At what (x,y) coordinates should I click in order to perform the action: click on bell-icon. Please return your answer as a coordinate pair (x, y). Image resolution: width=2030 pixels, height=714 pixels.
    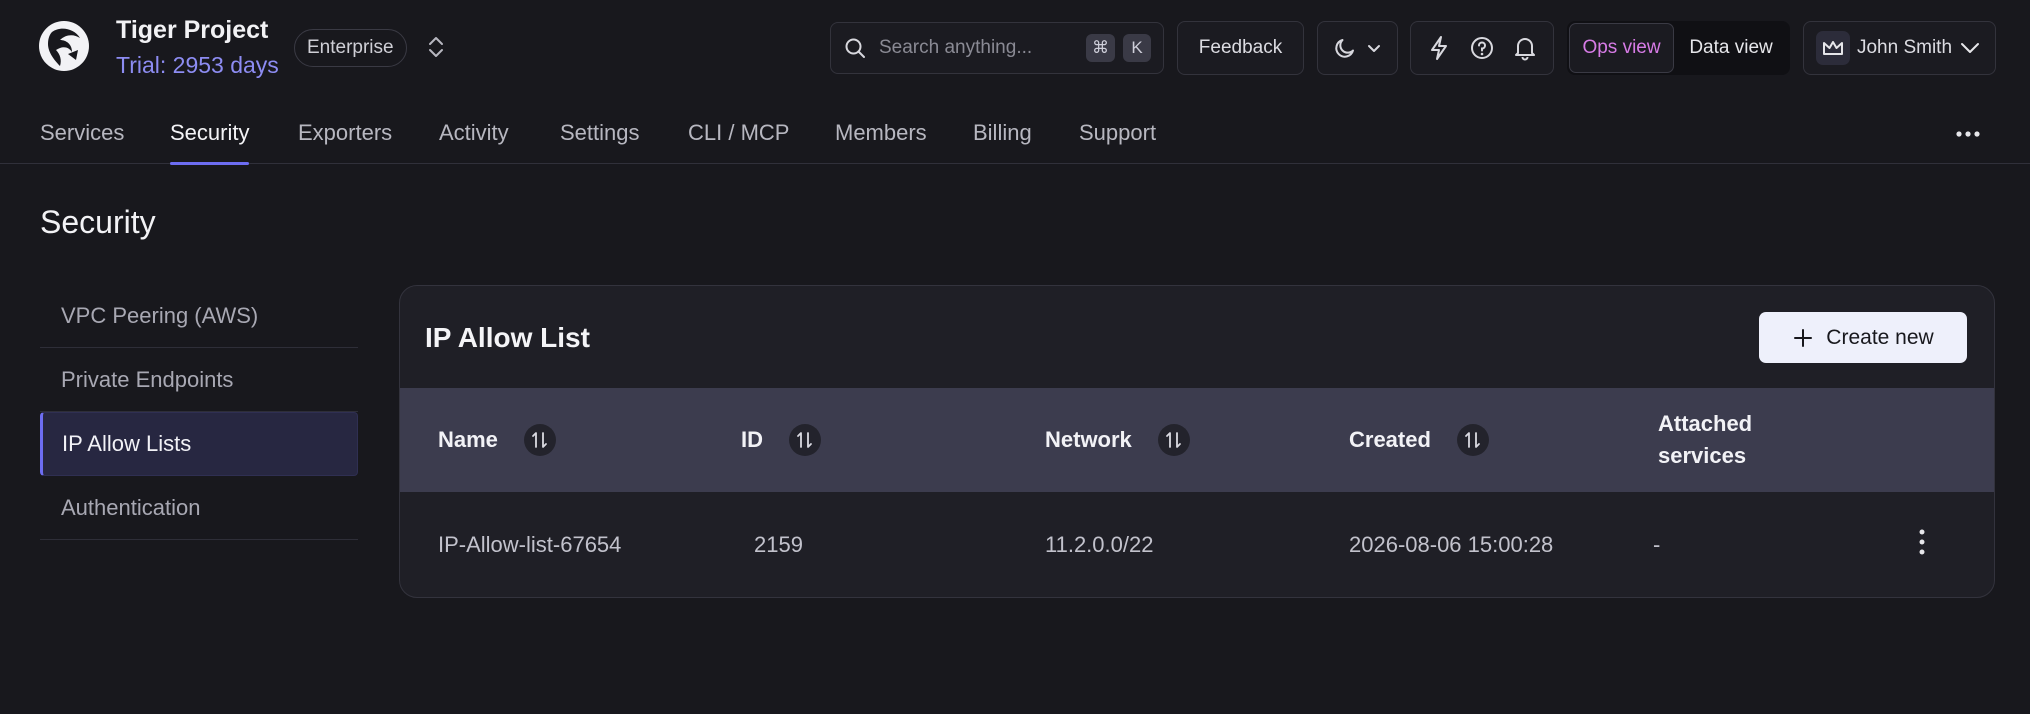
    Looking at the image, I should click on (1525, 48).